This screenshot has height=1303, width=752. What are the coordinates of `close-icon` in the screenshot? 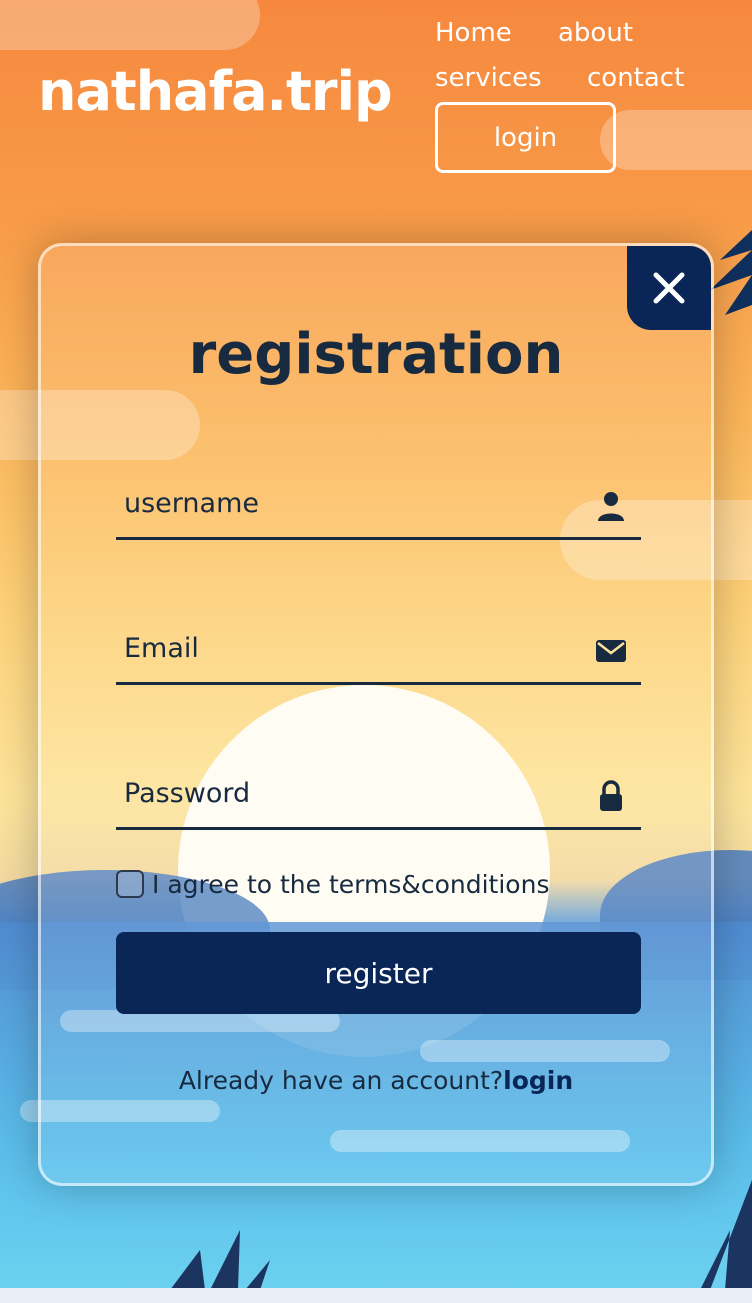 It's located at (669, 288).